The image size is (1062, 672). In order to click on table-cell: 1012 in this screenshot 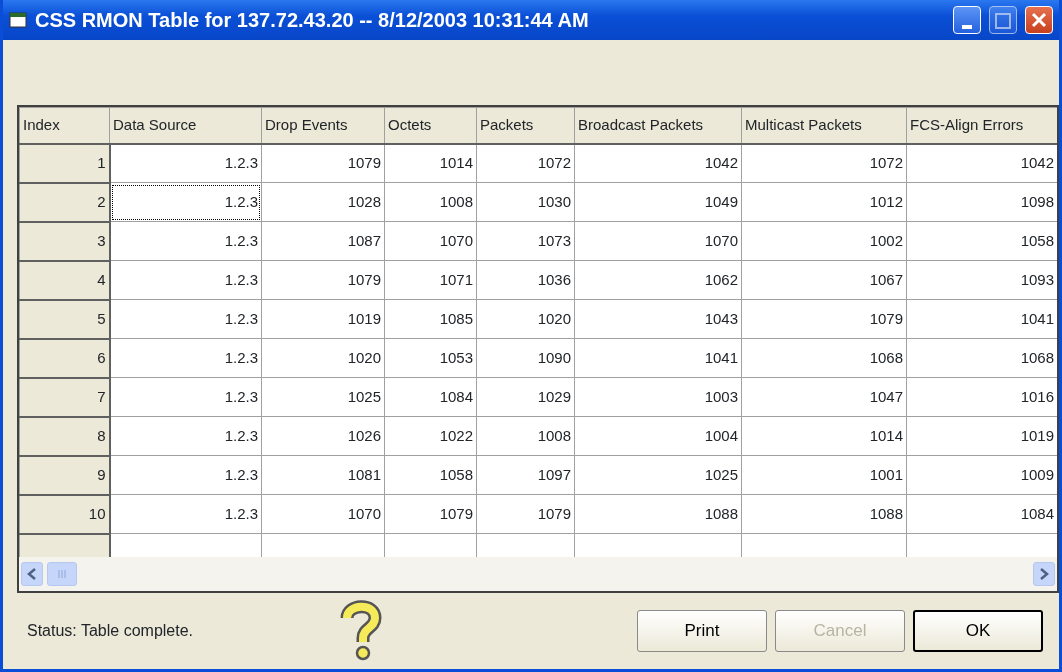, I will do `click(824, 202)`.